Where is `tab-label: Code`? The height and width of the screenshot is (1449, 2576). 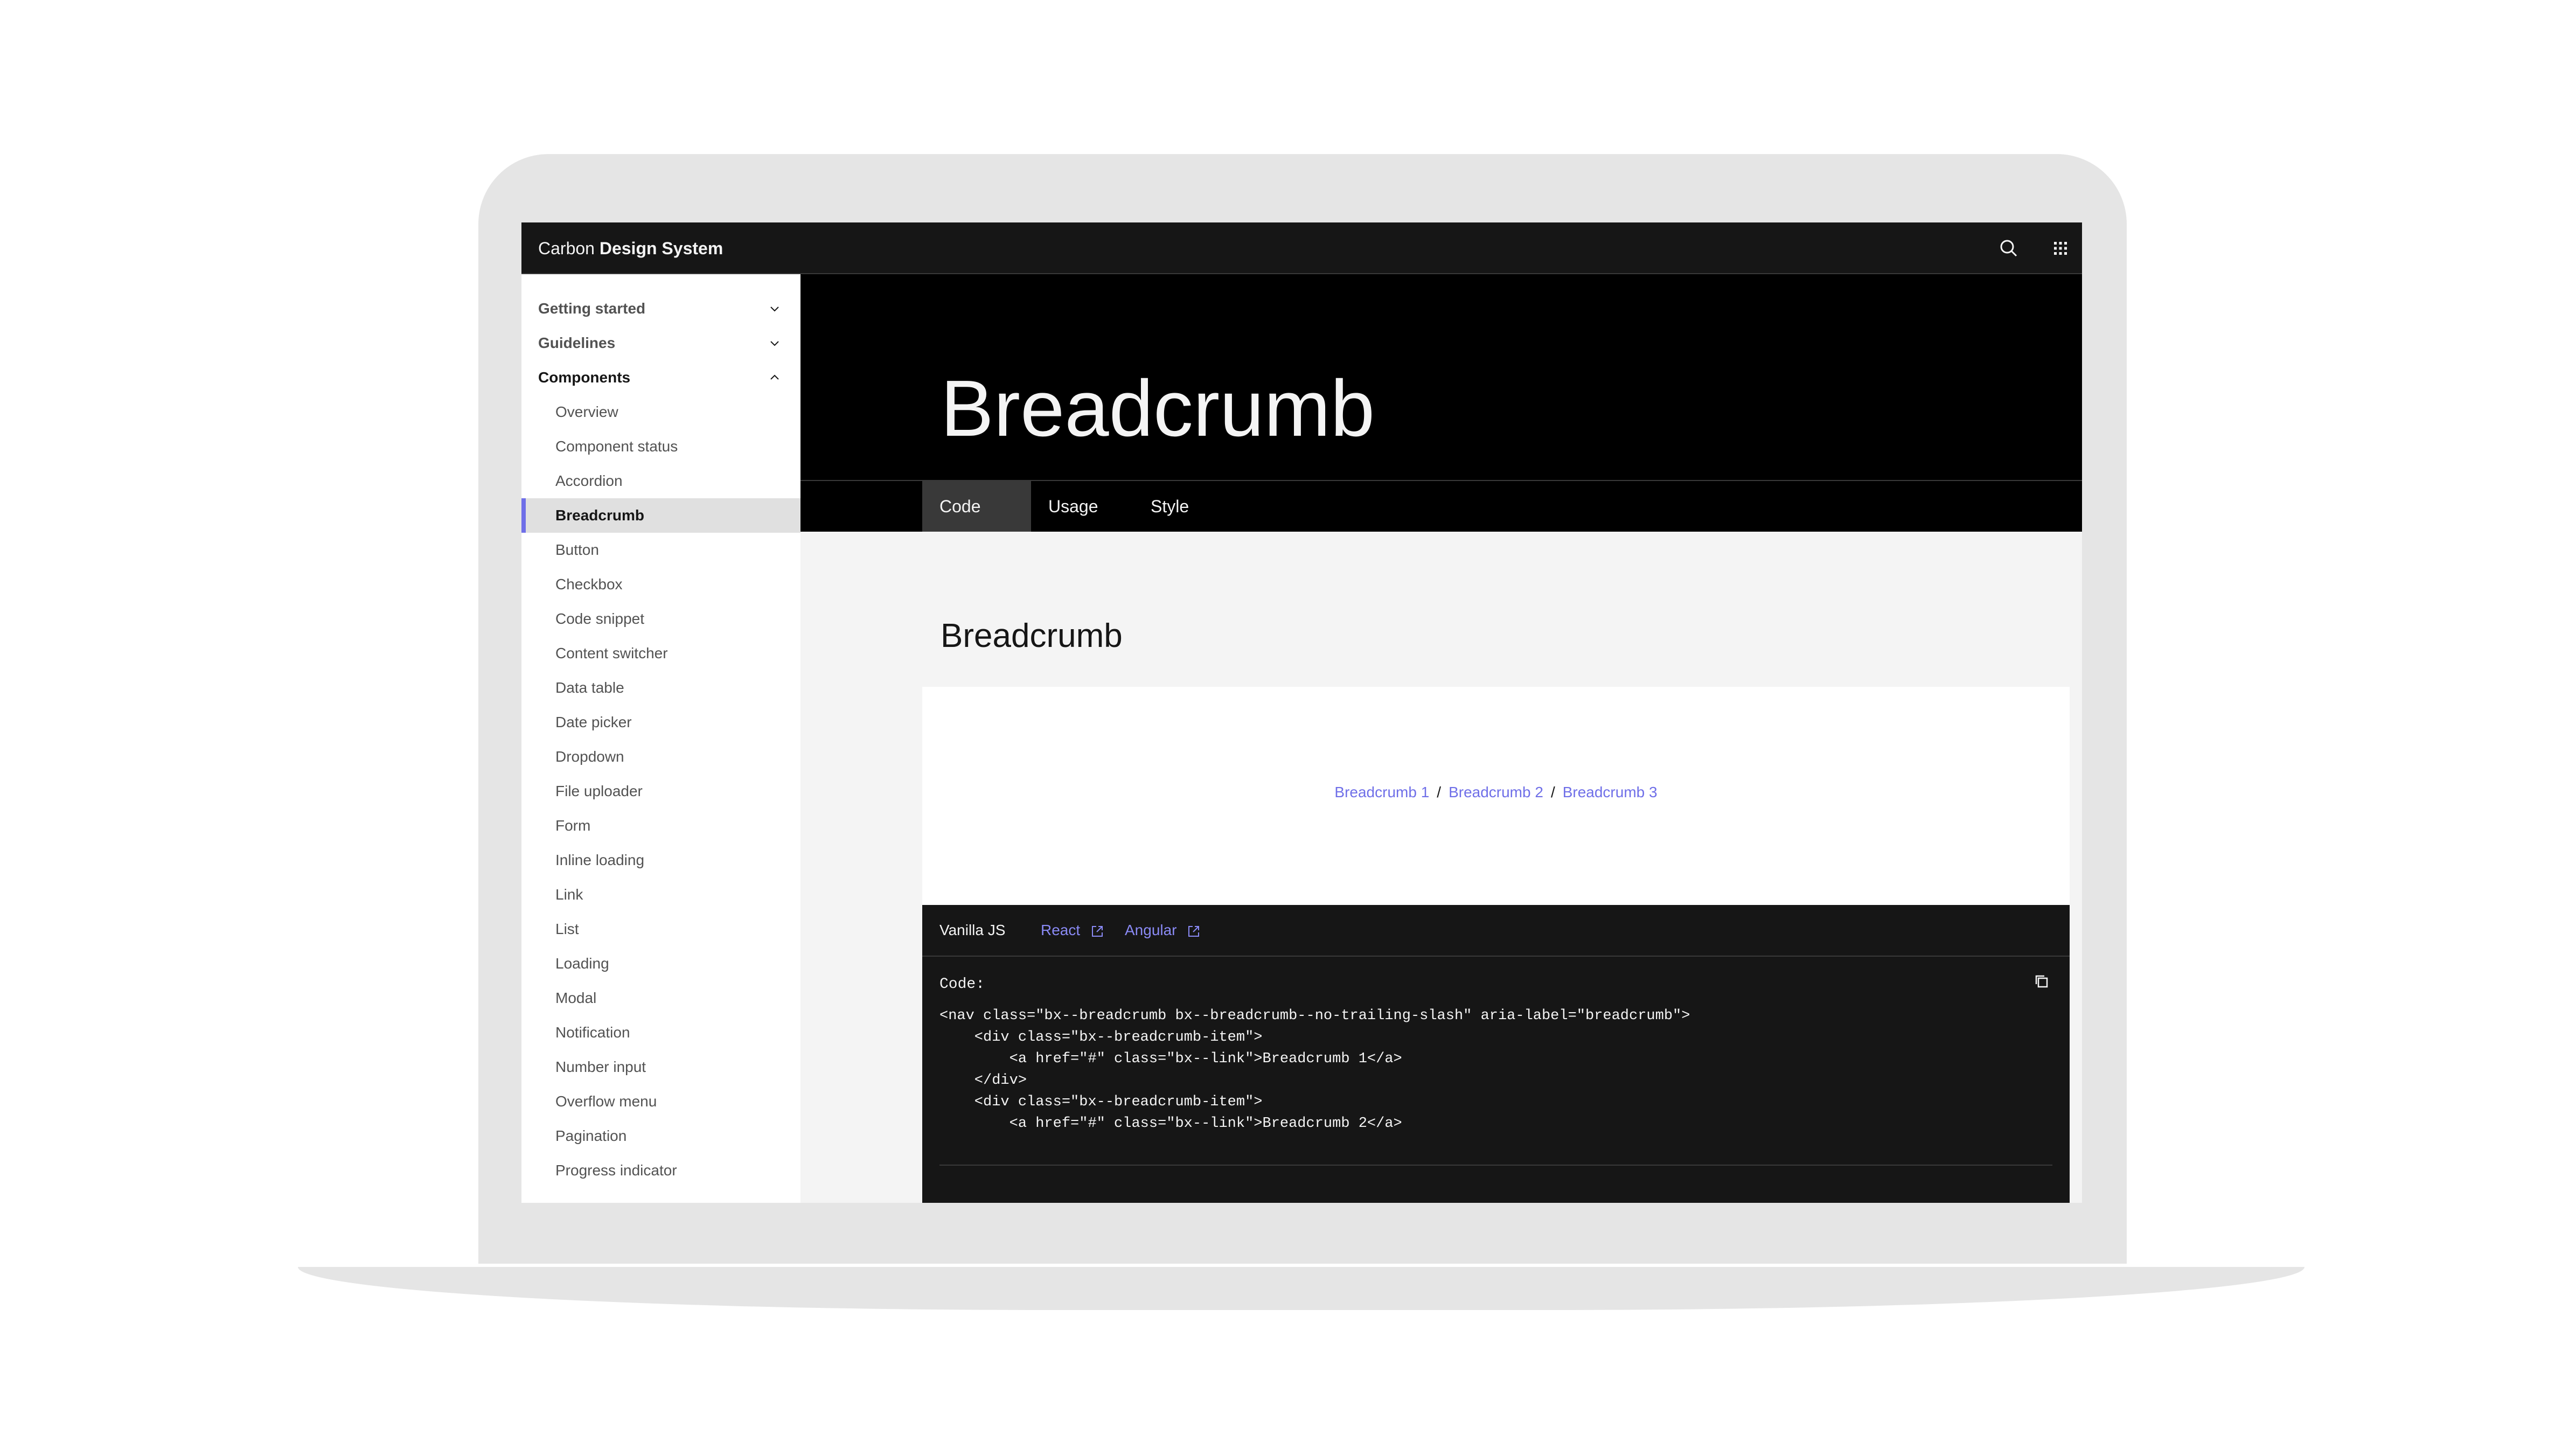 tab-label: Code is located at coordinates (960, 506).